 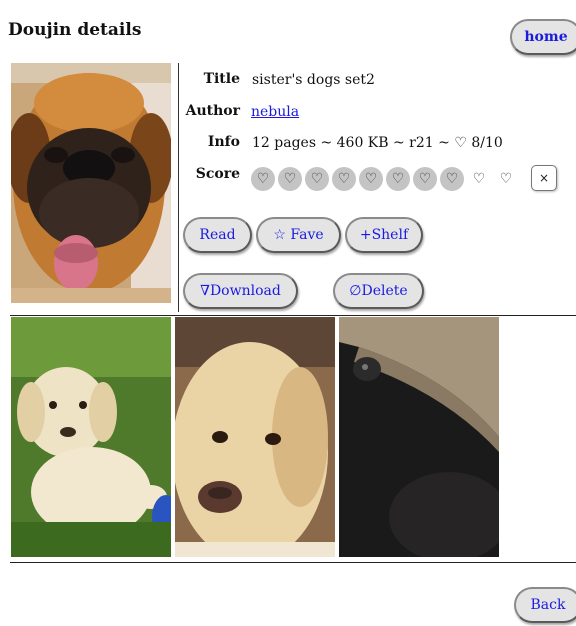 I want to click on delete-button: ∅Delete, so click(x=378, y=291).